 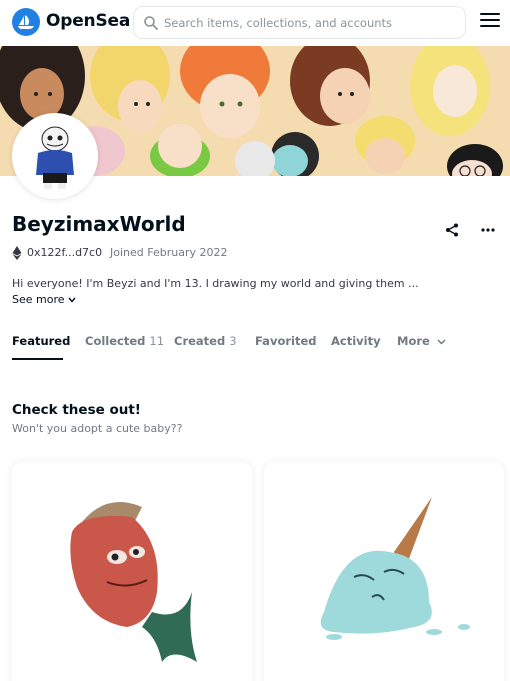 I want to click on featured-section-subtitle: Won't you adopt a cute baby??, so click(x=97, y=428).